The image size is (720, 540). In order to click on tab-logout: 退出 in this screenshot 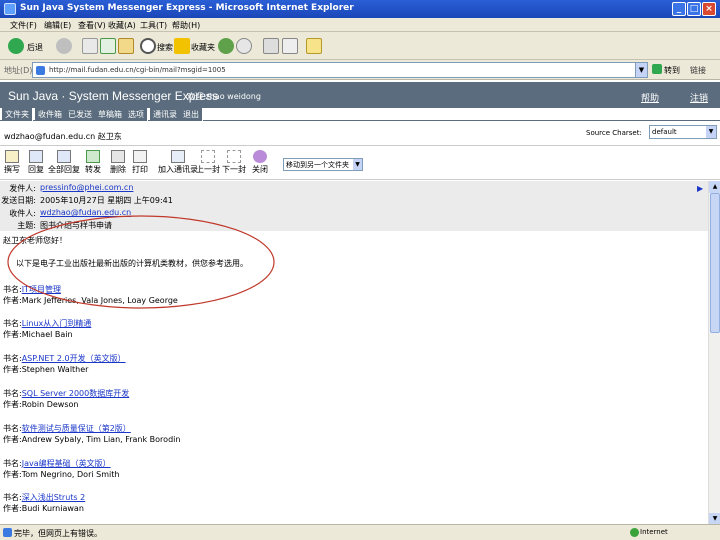, I will do `click(191, 114)`.